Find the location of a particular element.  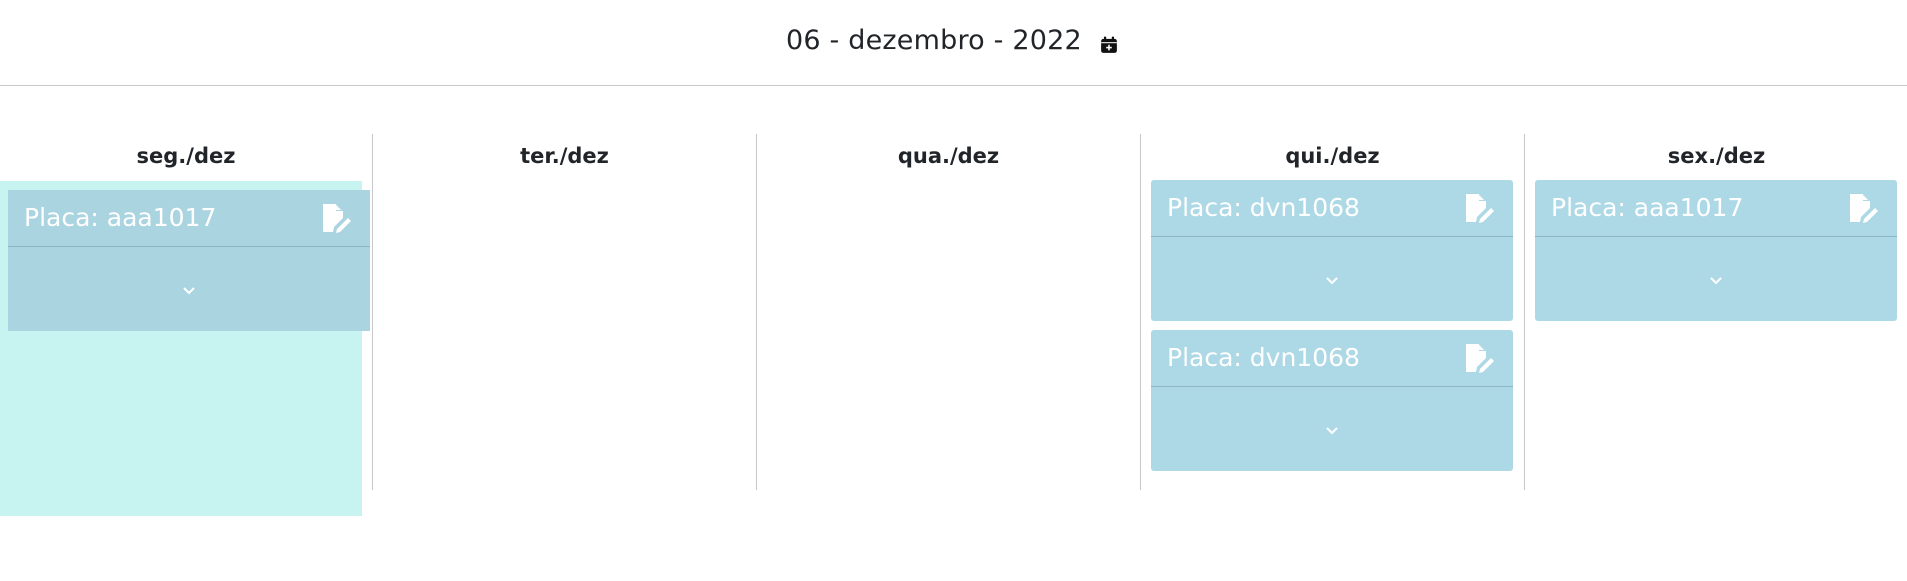

day-header: ter./dez is located at coordinates (564, 156).